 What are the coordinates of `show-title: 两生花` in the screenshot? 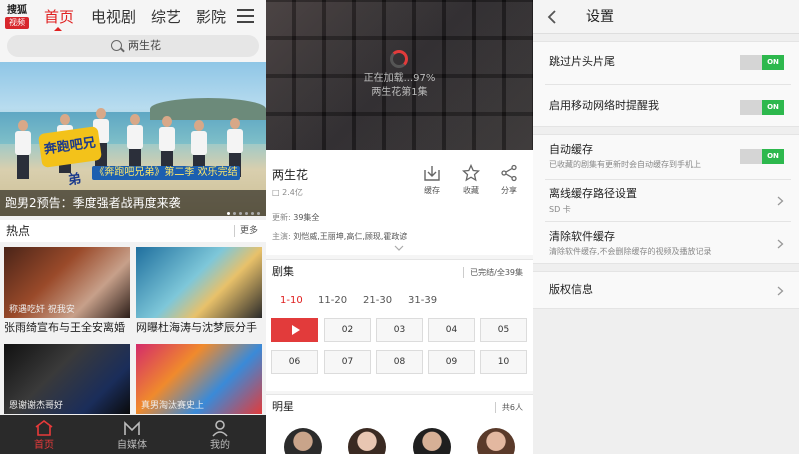 It's located at (290, 175).